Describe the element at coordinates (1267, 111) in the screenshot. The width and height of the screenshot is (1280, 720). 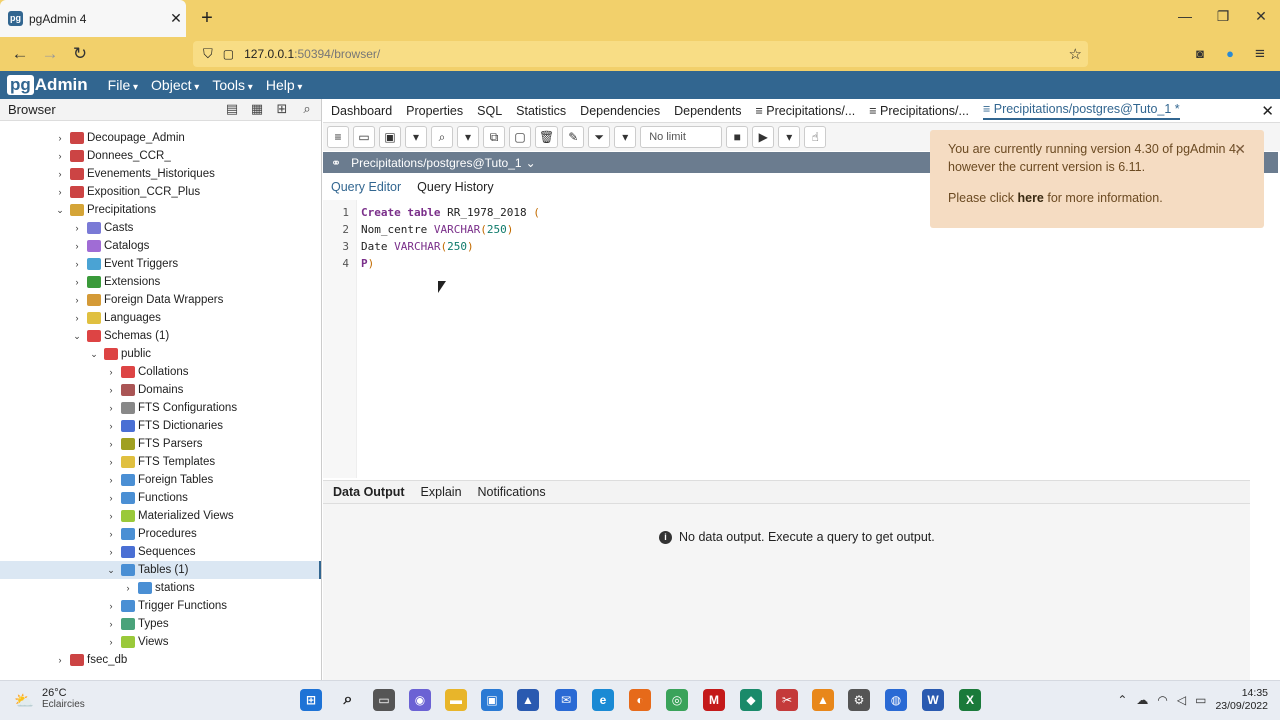
I see `close-panel-icon: ✕` at that location.